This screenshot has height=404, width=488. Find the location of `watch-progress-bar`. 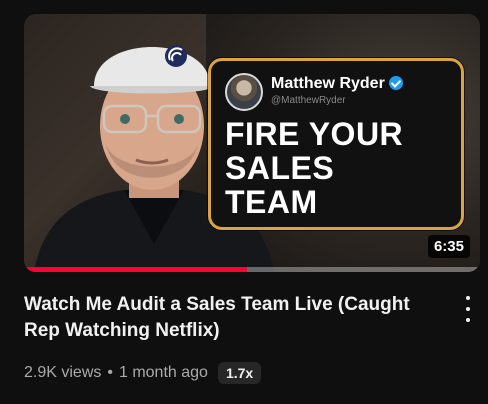

watch-progress-bar is located at coordinates (252, 269).